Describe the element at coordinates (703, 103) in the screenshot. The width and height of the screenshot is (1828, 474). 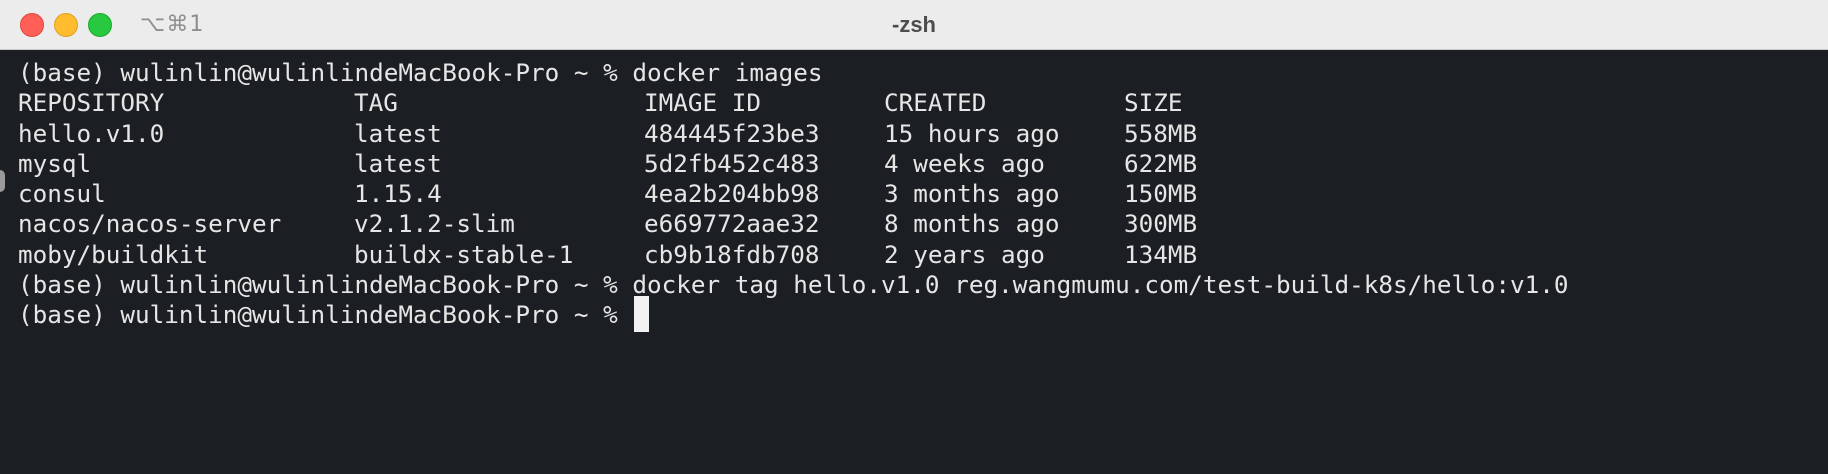
I see `column-header-image-id: IMAGE ID` at that location.